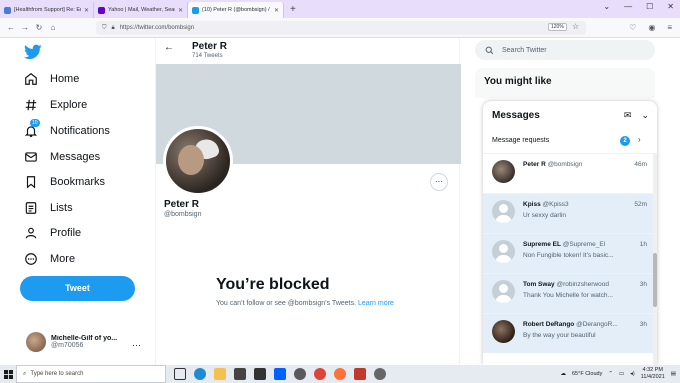 This screenshot has height=383, width=680. I want to click on messages-scrollbar, so click(655, 259).